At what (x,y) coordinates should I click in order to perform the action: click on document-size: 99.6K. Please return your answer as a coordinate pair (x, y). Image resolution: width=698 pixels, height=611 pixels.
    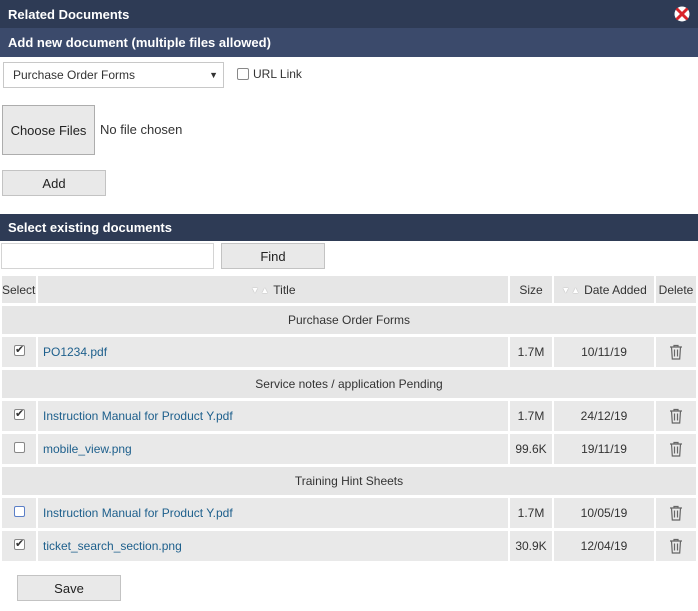
    Looking at the image, I should click on (531, 449).